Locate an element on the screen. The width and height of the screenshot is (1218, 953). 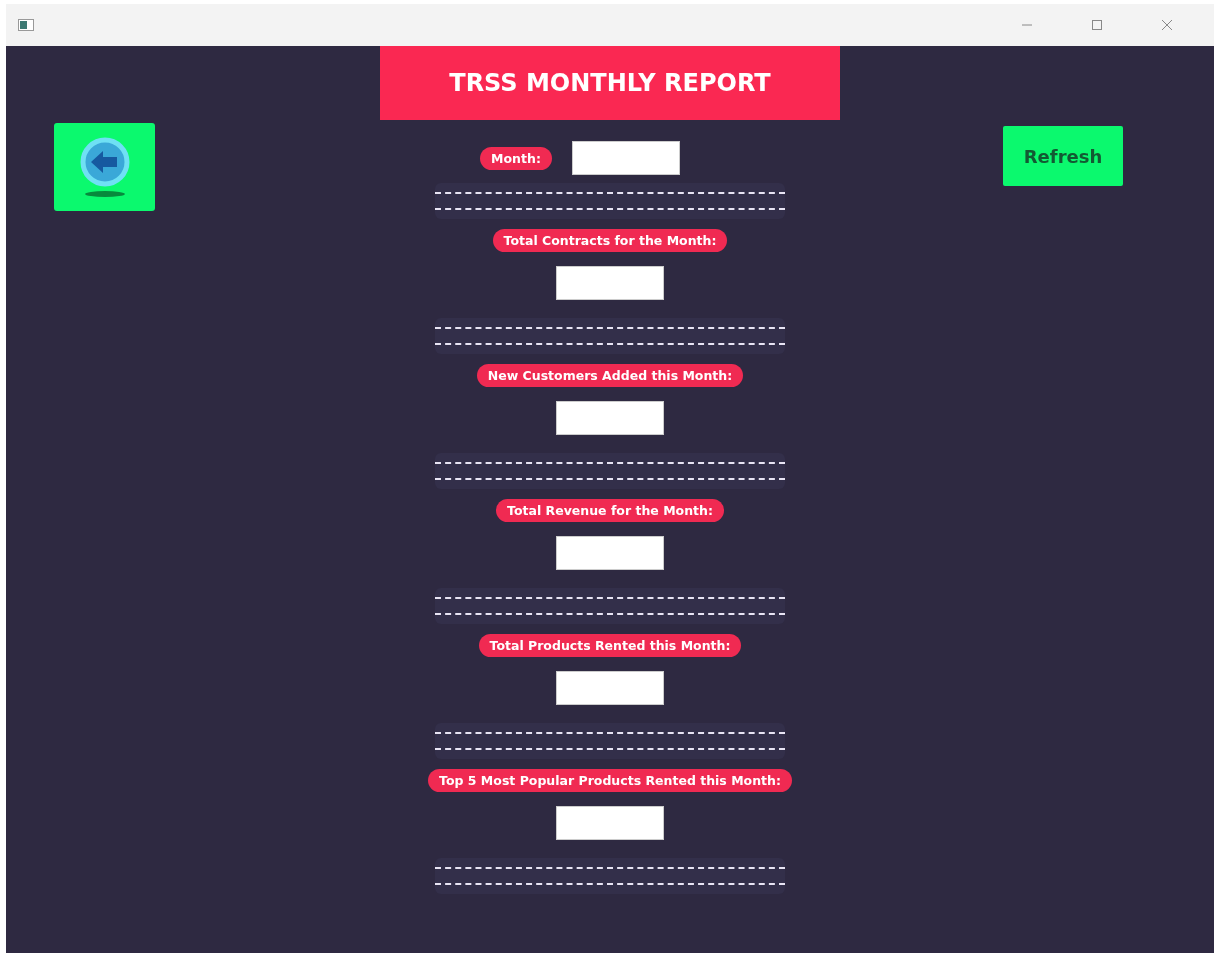
close-icon is located at coordinates (1167, 25).